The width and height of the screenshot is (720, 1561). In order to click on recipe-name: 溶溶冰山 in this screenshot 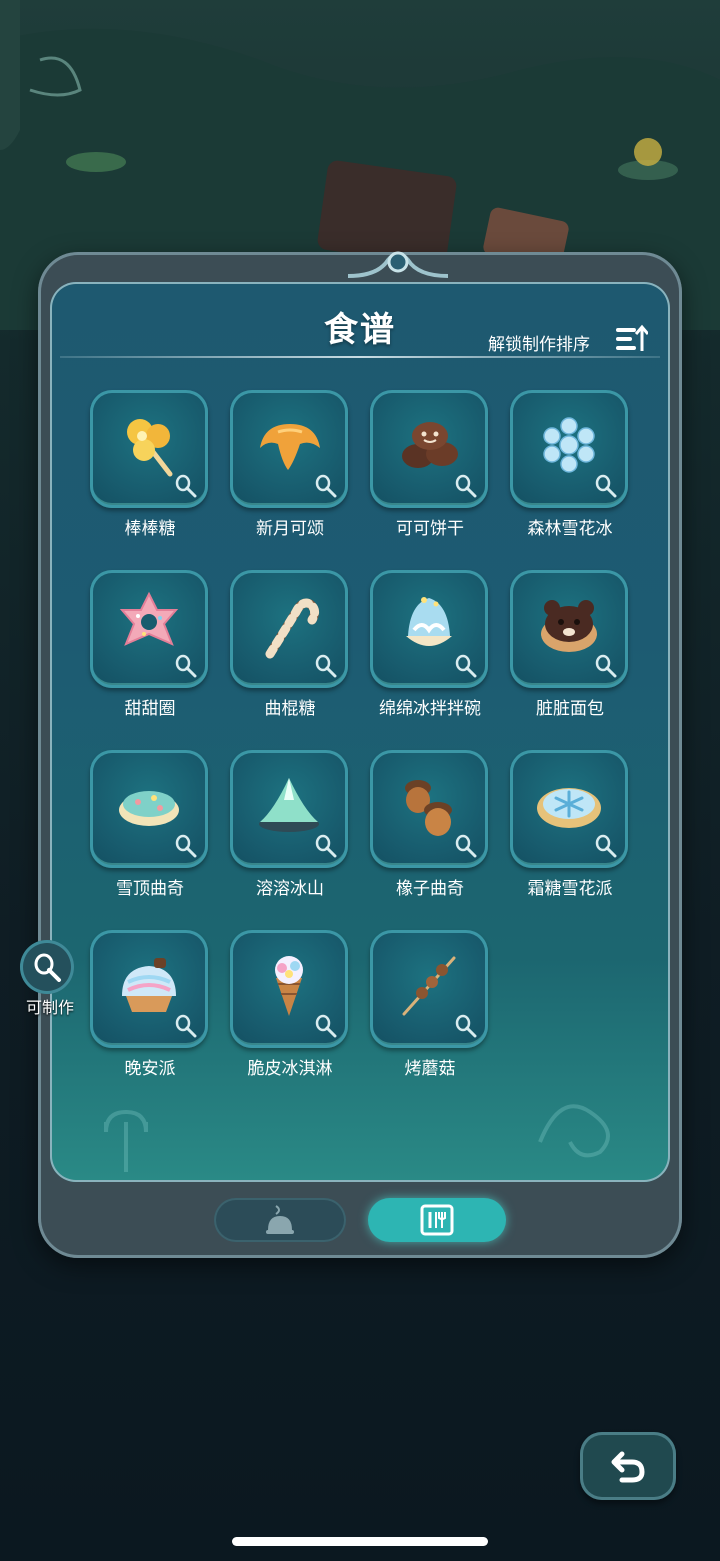, I will do `click(290, 889)`.